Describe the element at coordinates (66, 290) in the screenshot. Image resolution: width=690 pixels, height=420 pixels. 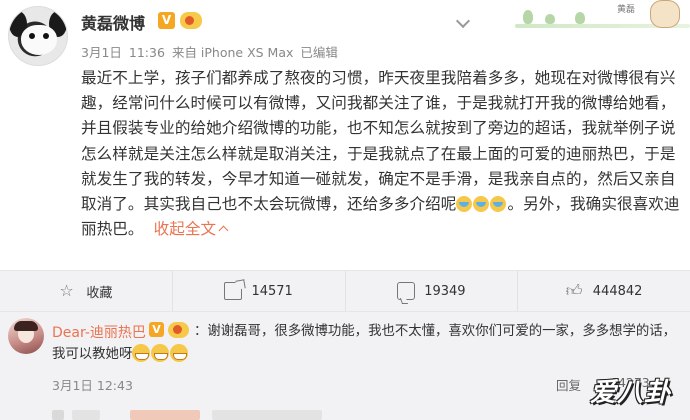
I see `star-icon: ☆` at that location.